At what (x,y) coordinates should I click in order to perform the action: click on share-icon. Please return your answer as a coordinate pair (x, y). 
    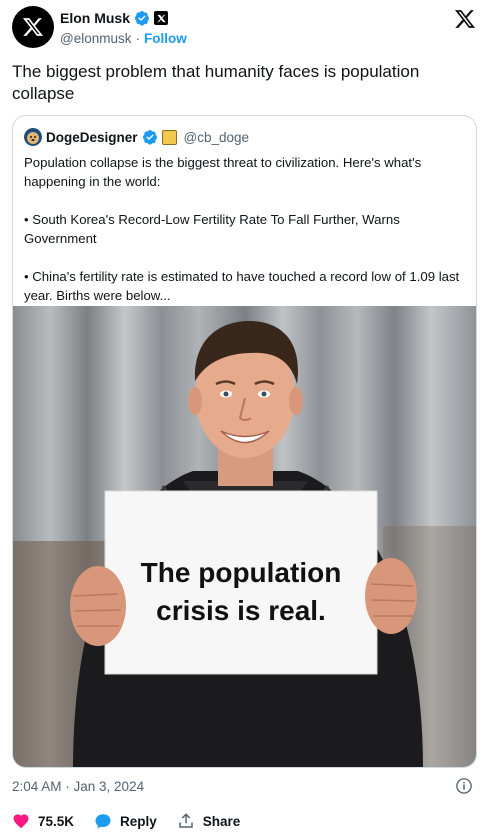
    Looking at the image, I should click on (186, 820).